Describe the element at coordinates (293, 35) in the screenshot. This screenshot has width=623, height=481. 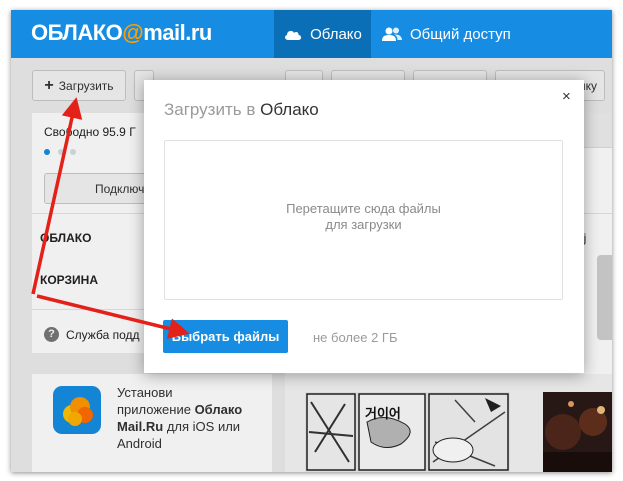
I see `cloud-icon` at that location.